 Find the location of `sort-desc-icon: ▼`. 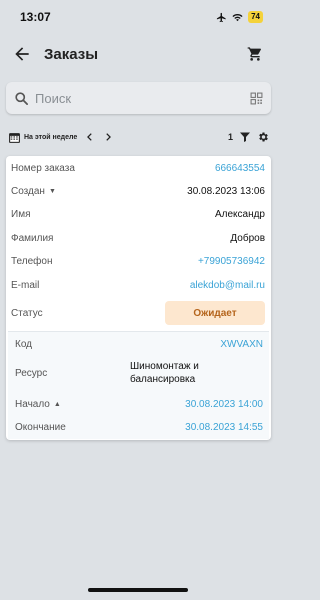

sort-desc-icon: ▼ is located at coordinates (52, 191).